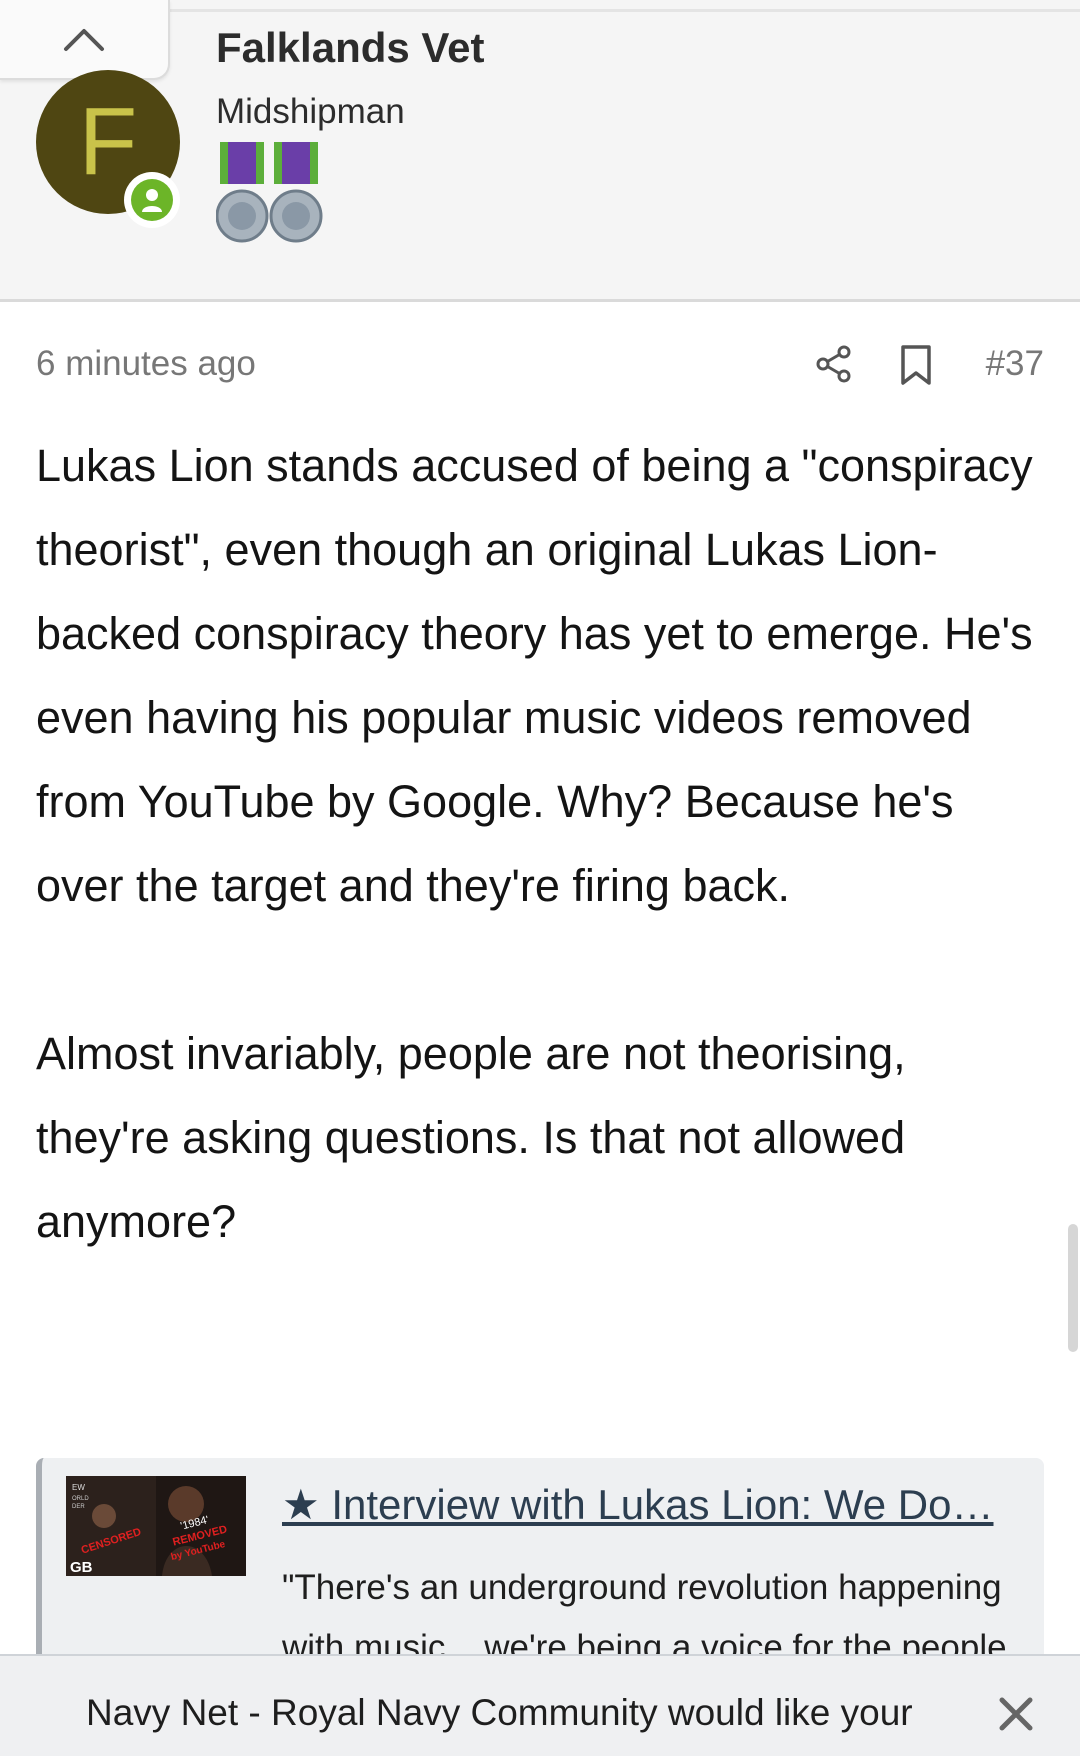 The image size is (1080, 1756). I want to click on svg-text: ORLD, so click(80, 1499).